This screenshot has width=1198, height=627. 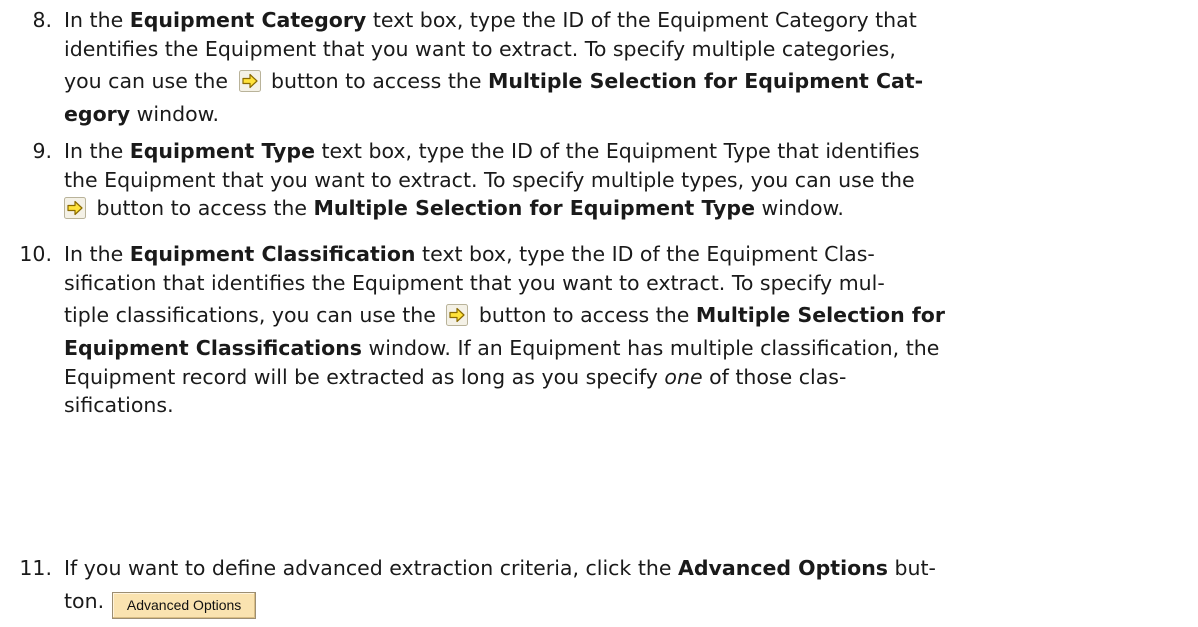 I want to click on ui-term: Equipment Category, so click(x=248, y=20).